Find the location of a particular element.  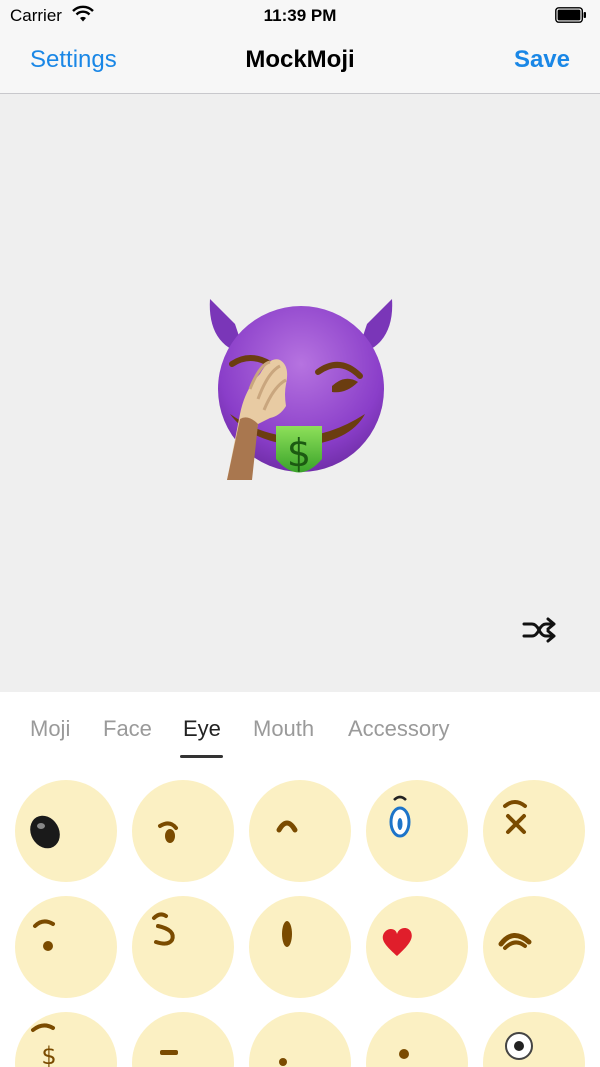

small-dot-eye-icon is located at coordinates (44, 935).